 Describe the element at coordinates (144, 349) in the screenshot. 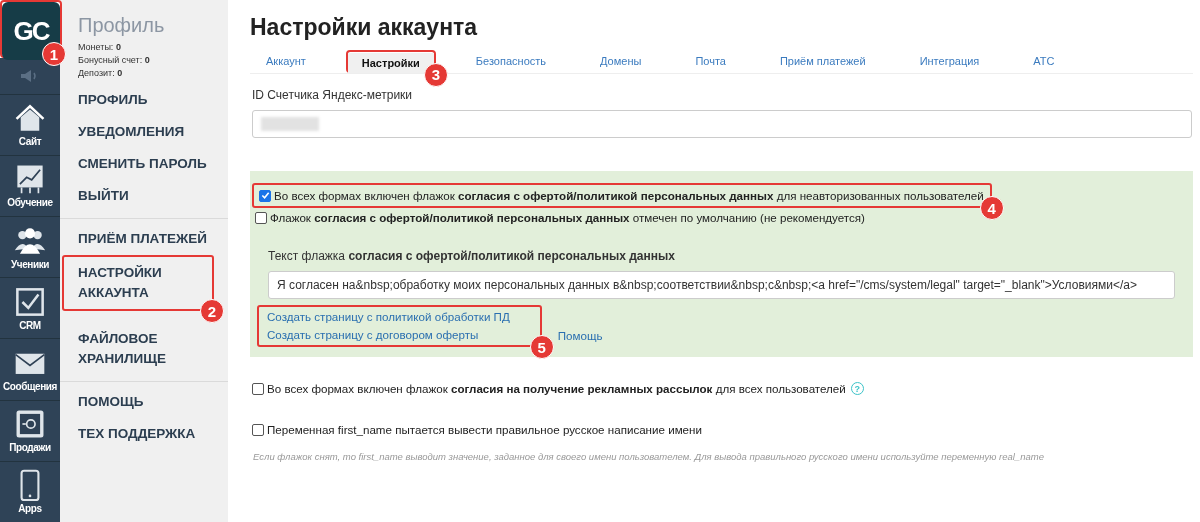

I see `menu-item: ФАЙЛОВОЕ ХРАНИЛИЩЕ` at that location.